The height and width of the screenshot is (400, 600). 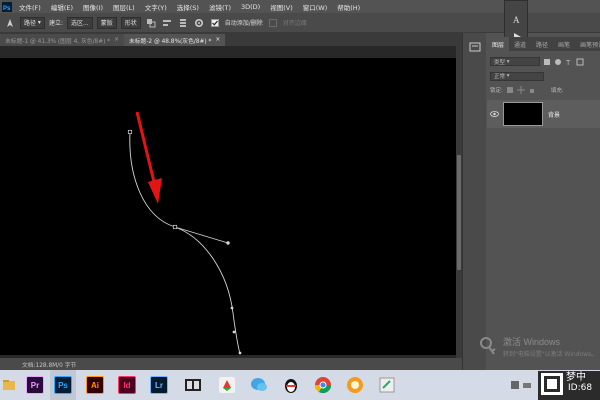 What do you see at coordinates (151, 23) in the screenshot?
I see `path-operations-icon` at bounding box center [151, 23].